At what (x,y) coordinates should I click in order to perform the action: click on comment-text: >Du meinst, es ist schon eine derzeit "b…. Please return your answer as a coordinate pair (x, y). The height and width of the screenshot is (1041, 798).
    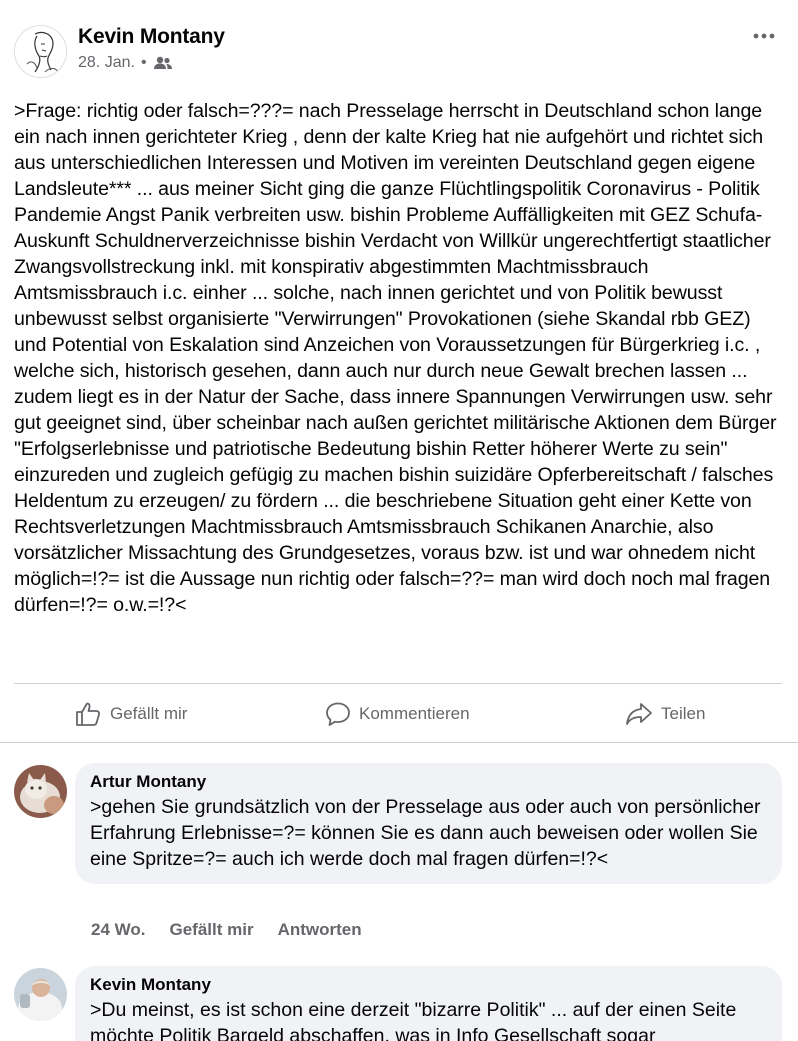
    Looking at the image, I should click on (413, 1020).